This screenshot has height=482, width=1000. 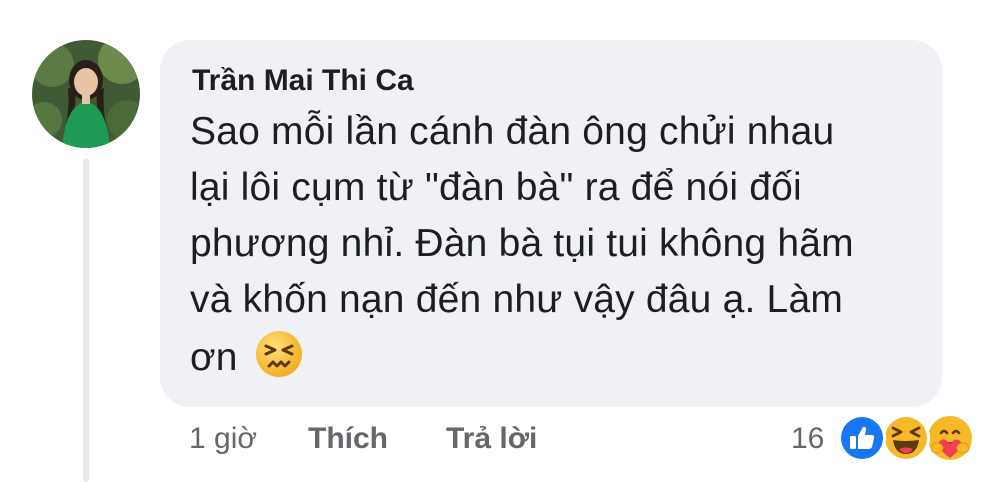 I want to click on reply-action-button: Trả lời, so click(x=491, y=439).